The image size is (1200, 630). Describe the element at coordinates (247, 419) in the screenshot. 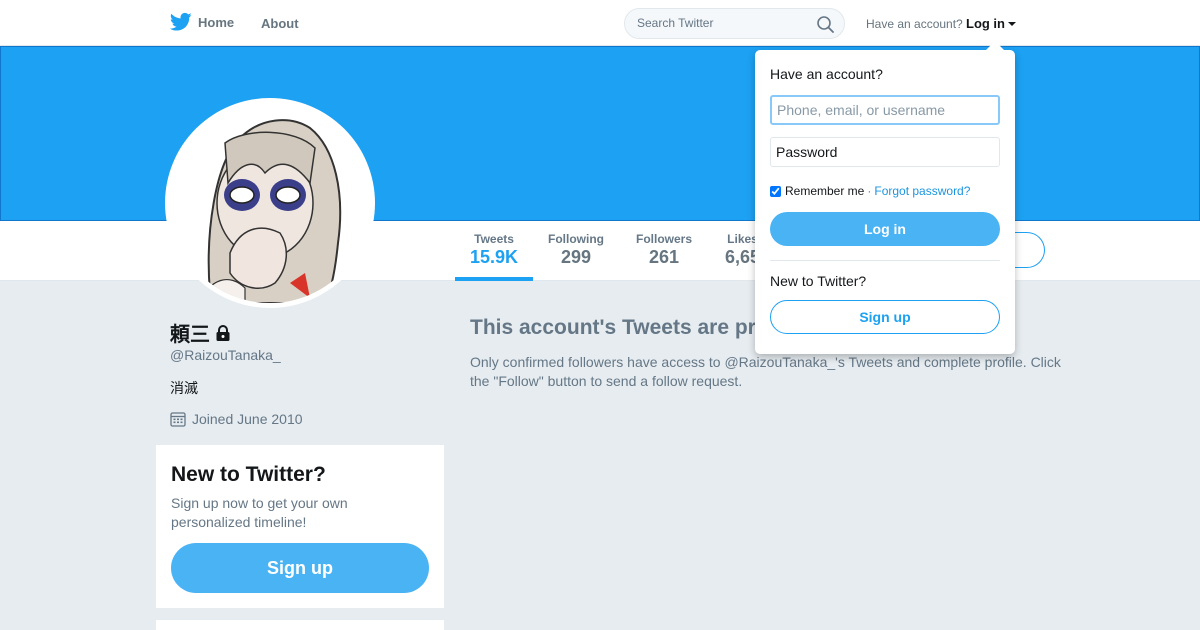

I see `joined-text: Joined June 2010` at that location.